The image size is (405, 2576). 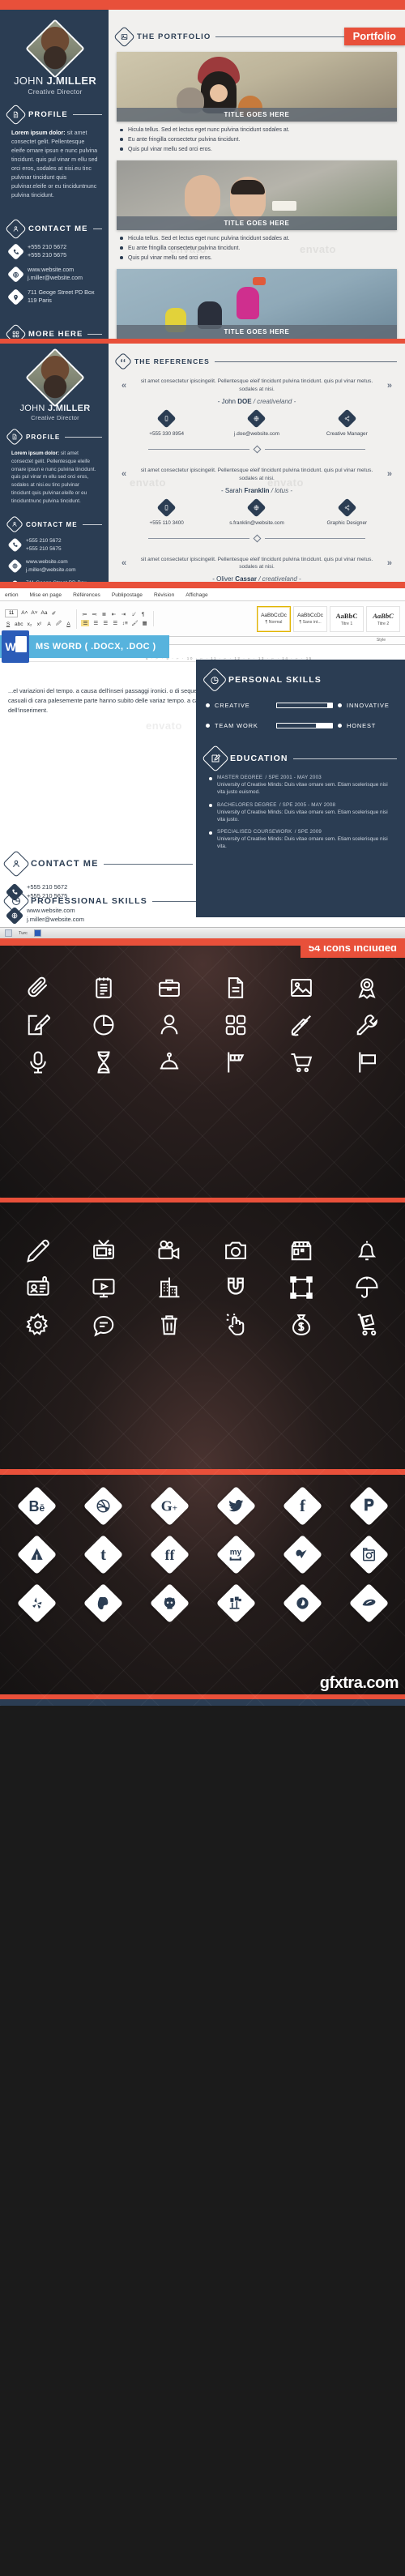 What do you see at coordinates (24, 613) in the screenshot?
I see `grow-font-icon: A˄` at bounding box center [24, 613].